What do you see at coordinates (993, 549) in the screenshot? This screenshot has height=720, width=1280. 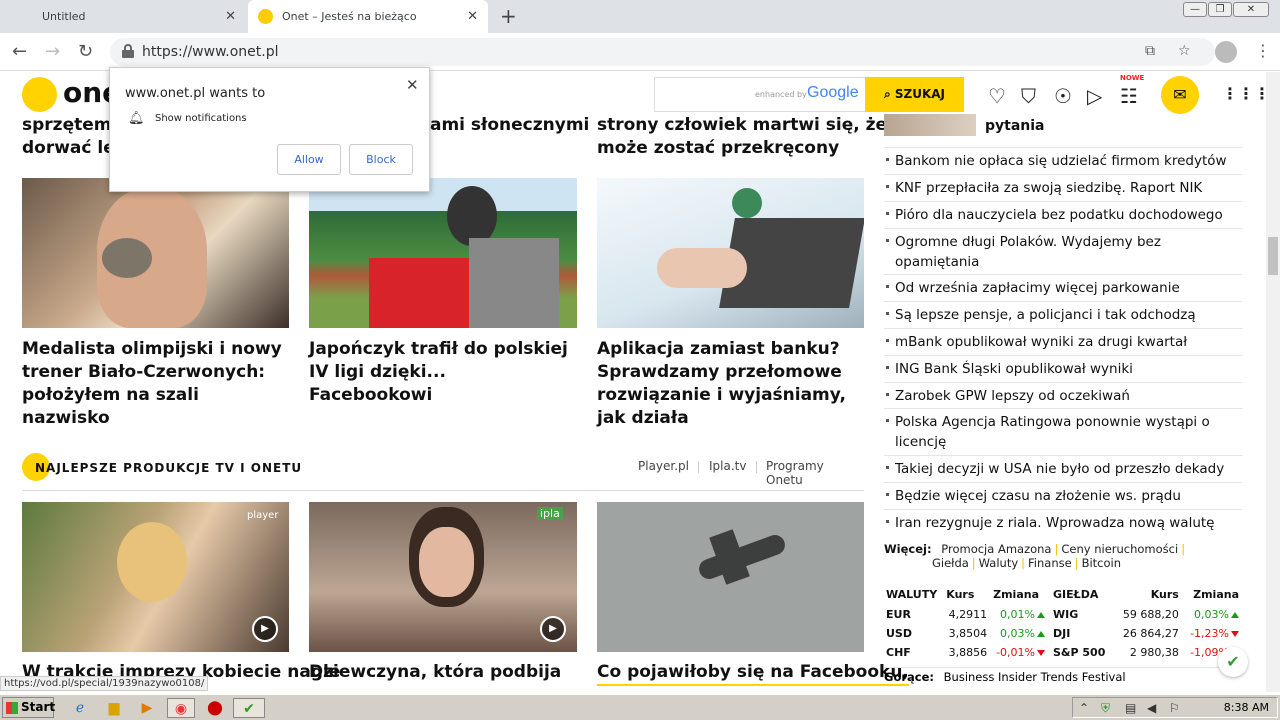 I see `more-link: Promocja Amazona` at bounding box center [993, 549].